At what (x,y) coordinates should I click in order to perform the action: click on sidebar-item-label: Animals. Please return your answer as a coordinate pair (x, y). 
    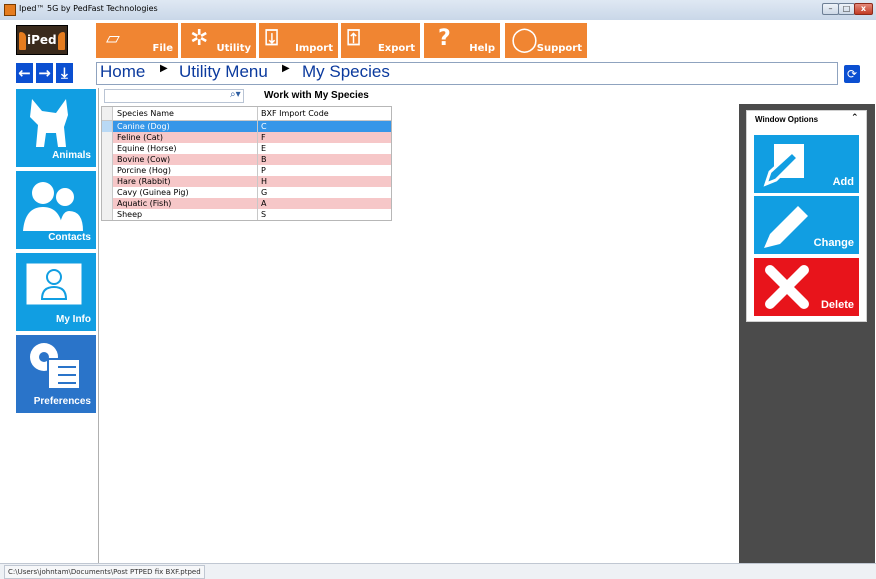
    Looking at the image, I should click on (71, 155).